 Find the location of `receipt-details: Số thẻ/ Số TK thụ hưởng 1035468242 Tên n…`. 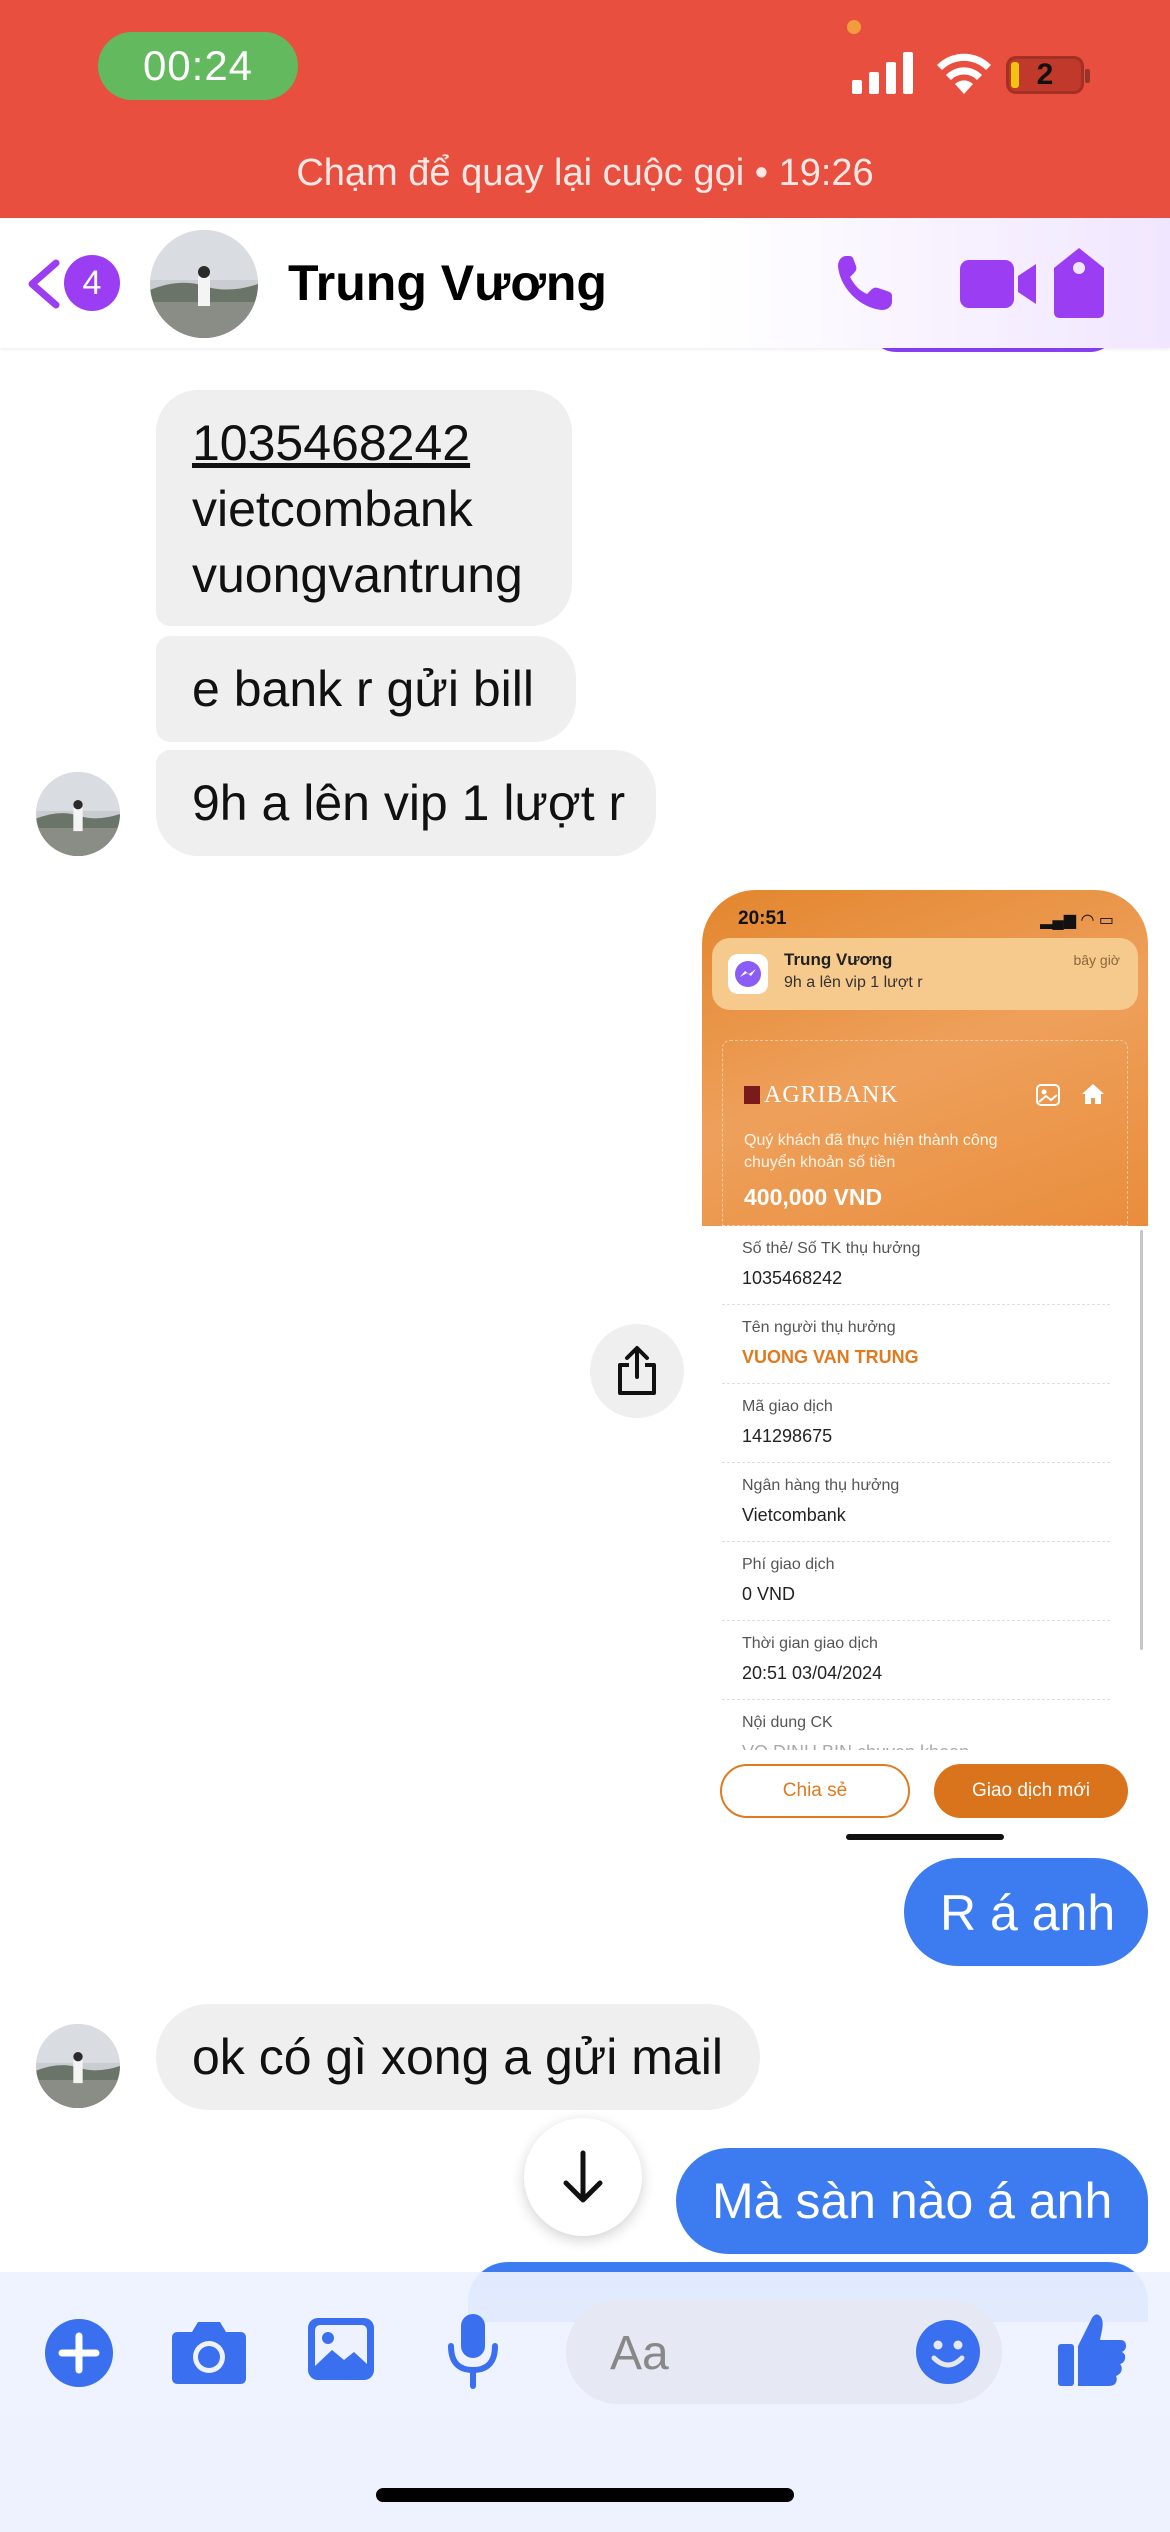

receipt-details: Số thẻ/ Số TK thụ hưởng 1035468242 Tên n… is located at coordinates (925, 1502).